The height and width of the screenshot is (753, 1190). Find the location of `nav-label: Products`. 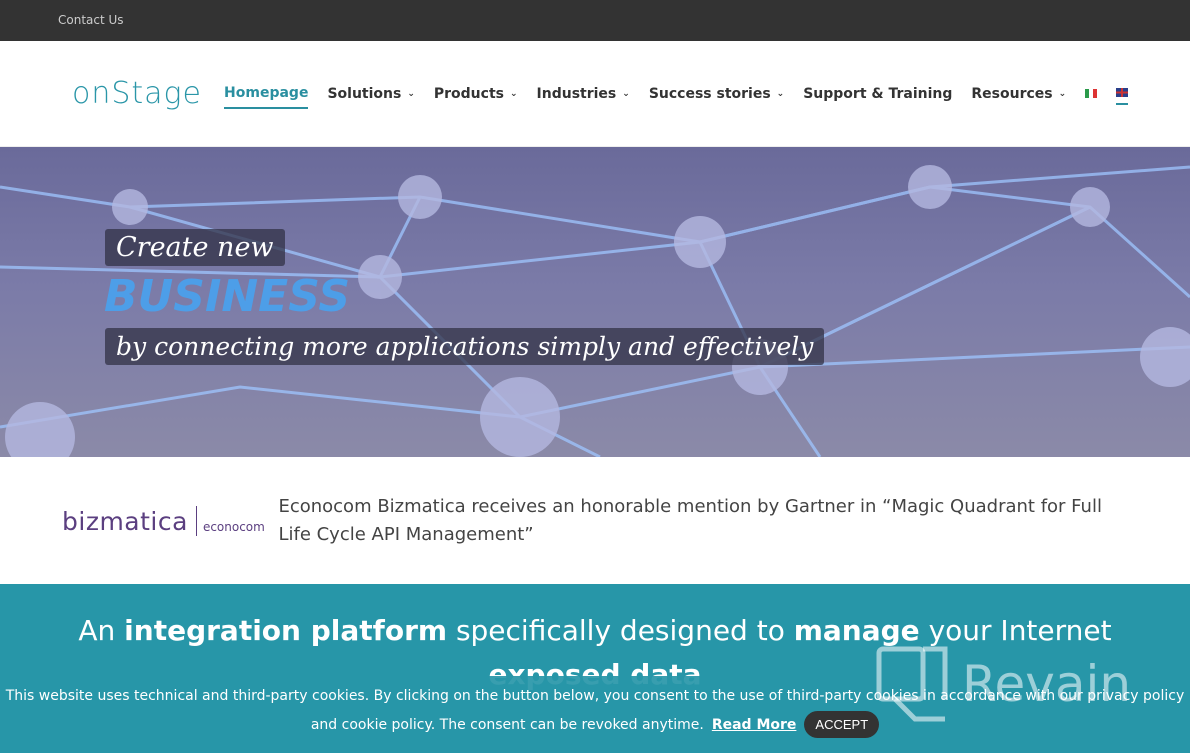

nav-label: Products is located at coordinates (468, 93).